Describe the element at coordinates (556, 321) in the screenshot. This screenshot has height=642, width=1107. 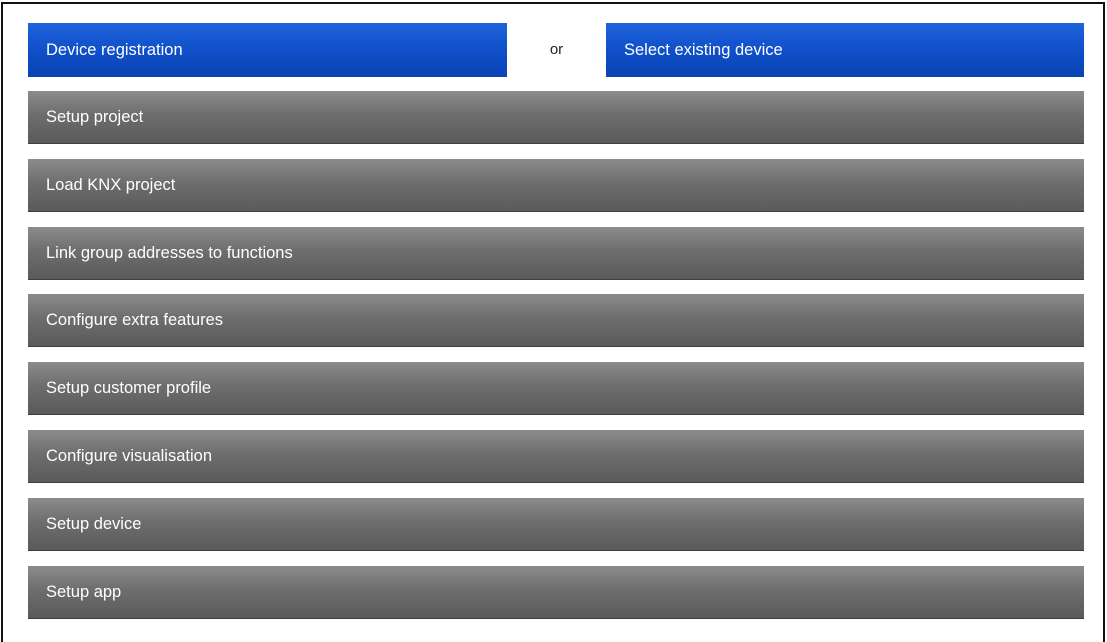
I see `step-configure-extra-features: Configure extra features` at that location.